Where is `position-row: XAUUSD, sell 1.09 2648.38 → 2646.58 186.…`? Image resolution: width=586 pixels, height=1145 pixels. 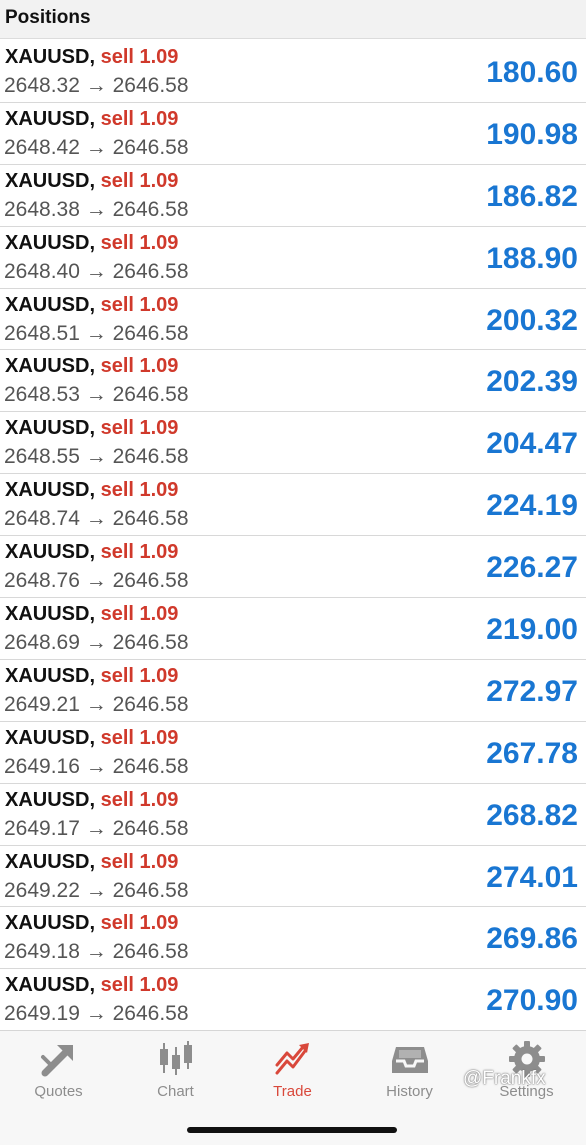
position-row: XAUUSD, sell 1.09 2648.38 → 2646.58 186.… is located at coordinates (293, 196).